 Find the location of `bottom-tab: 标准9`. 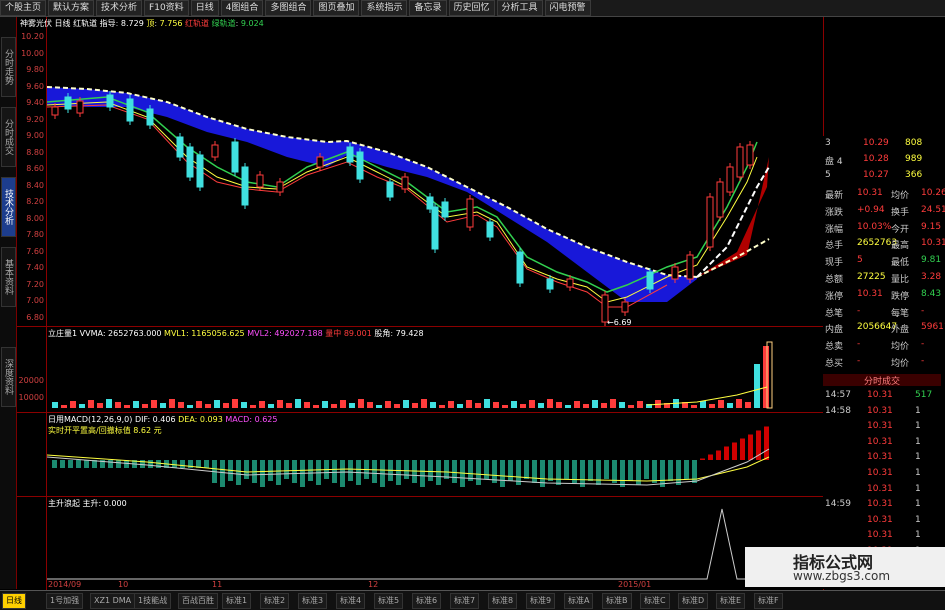

bottom-tab: 标准9 is located at coordinates (541, 601).